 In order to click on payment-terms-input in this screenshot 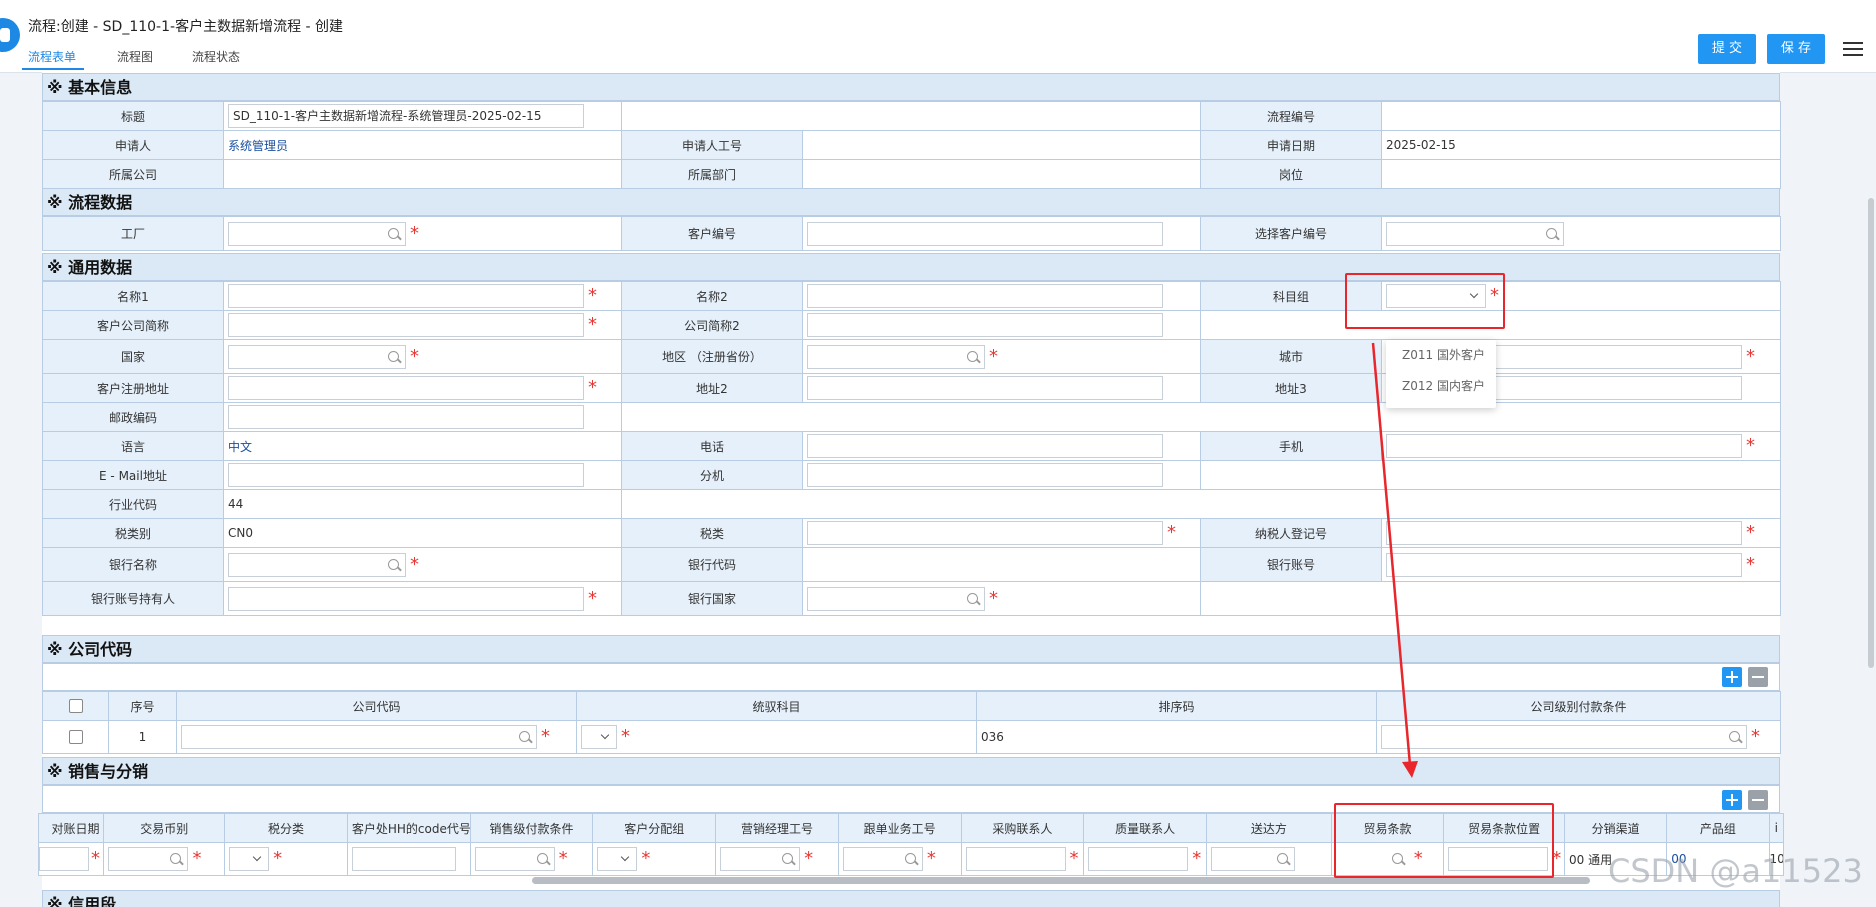, I will do `click(1564, 737)`.